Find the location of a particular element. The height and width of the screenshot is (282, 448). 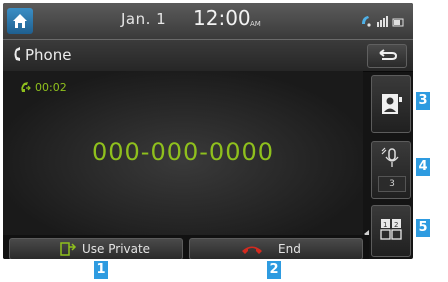

mute-button: 3 is located at coordinates (391, 170).